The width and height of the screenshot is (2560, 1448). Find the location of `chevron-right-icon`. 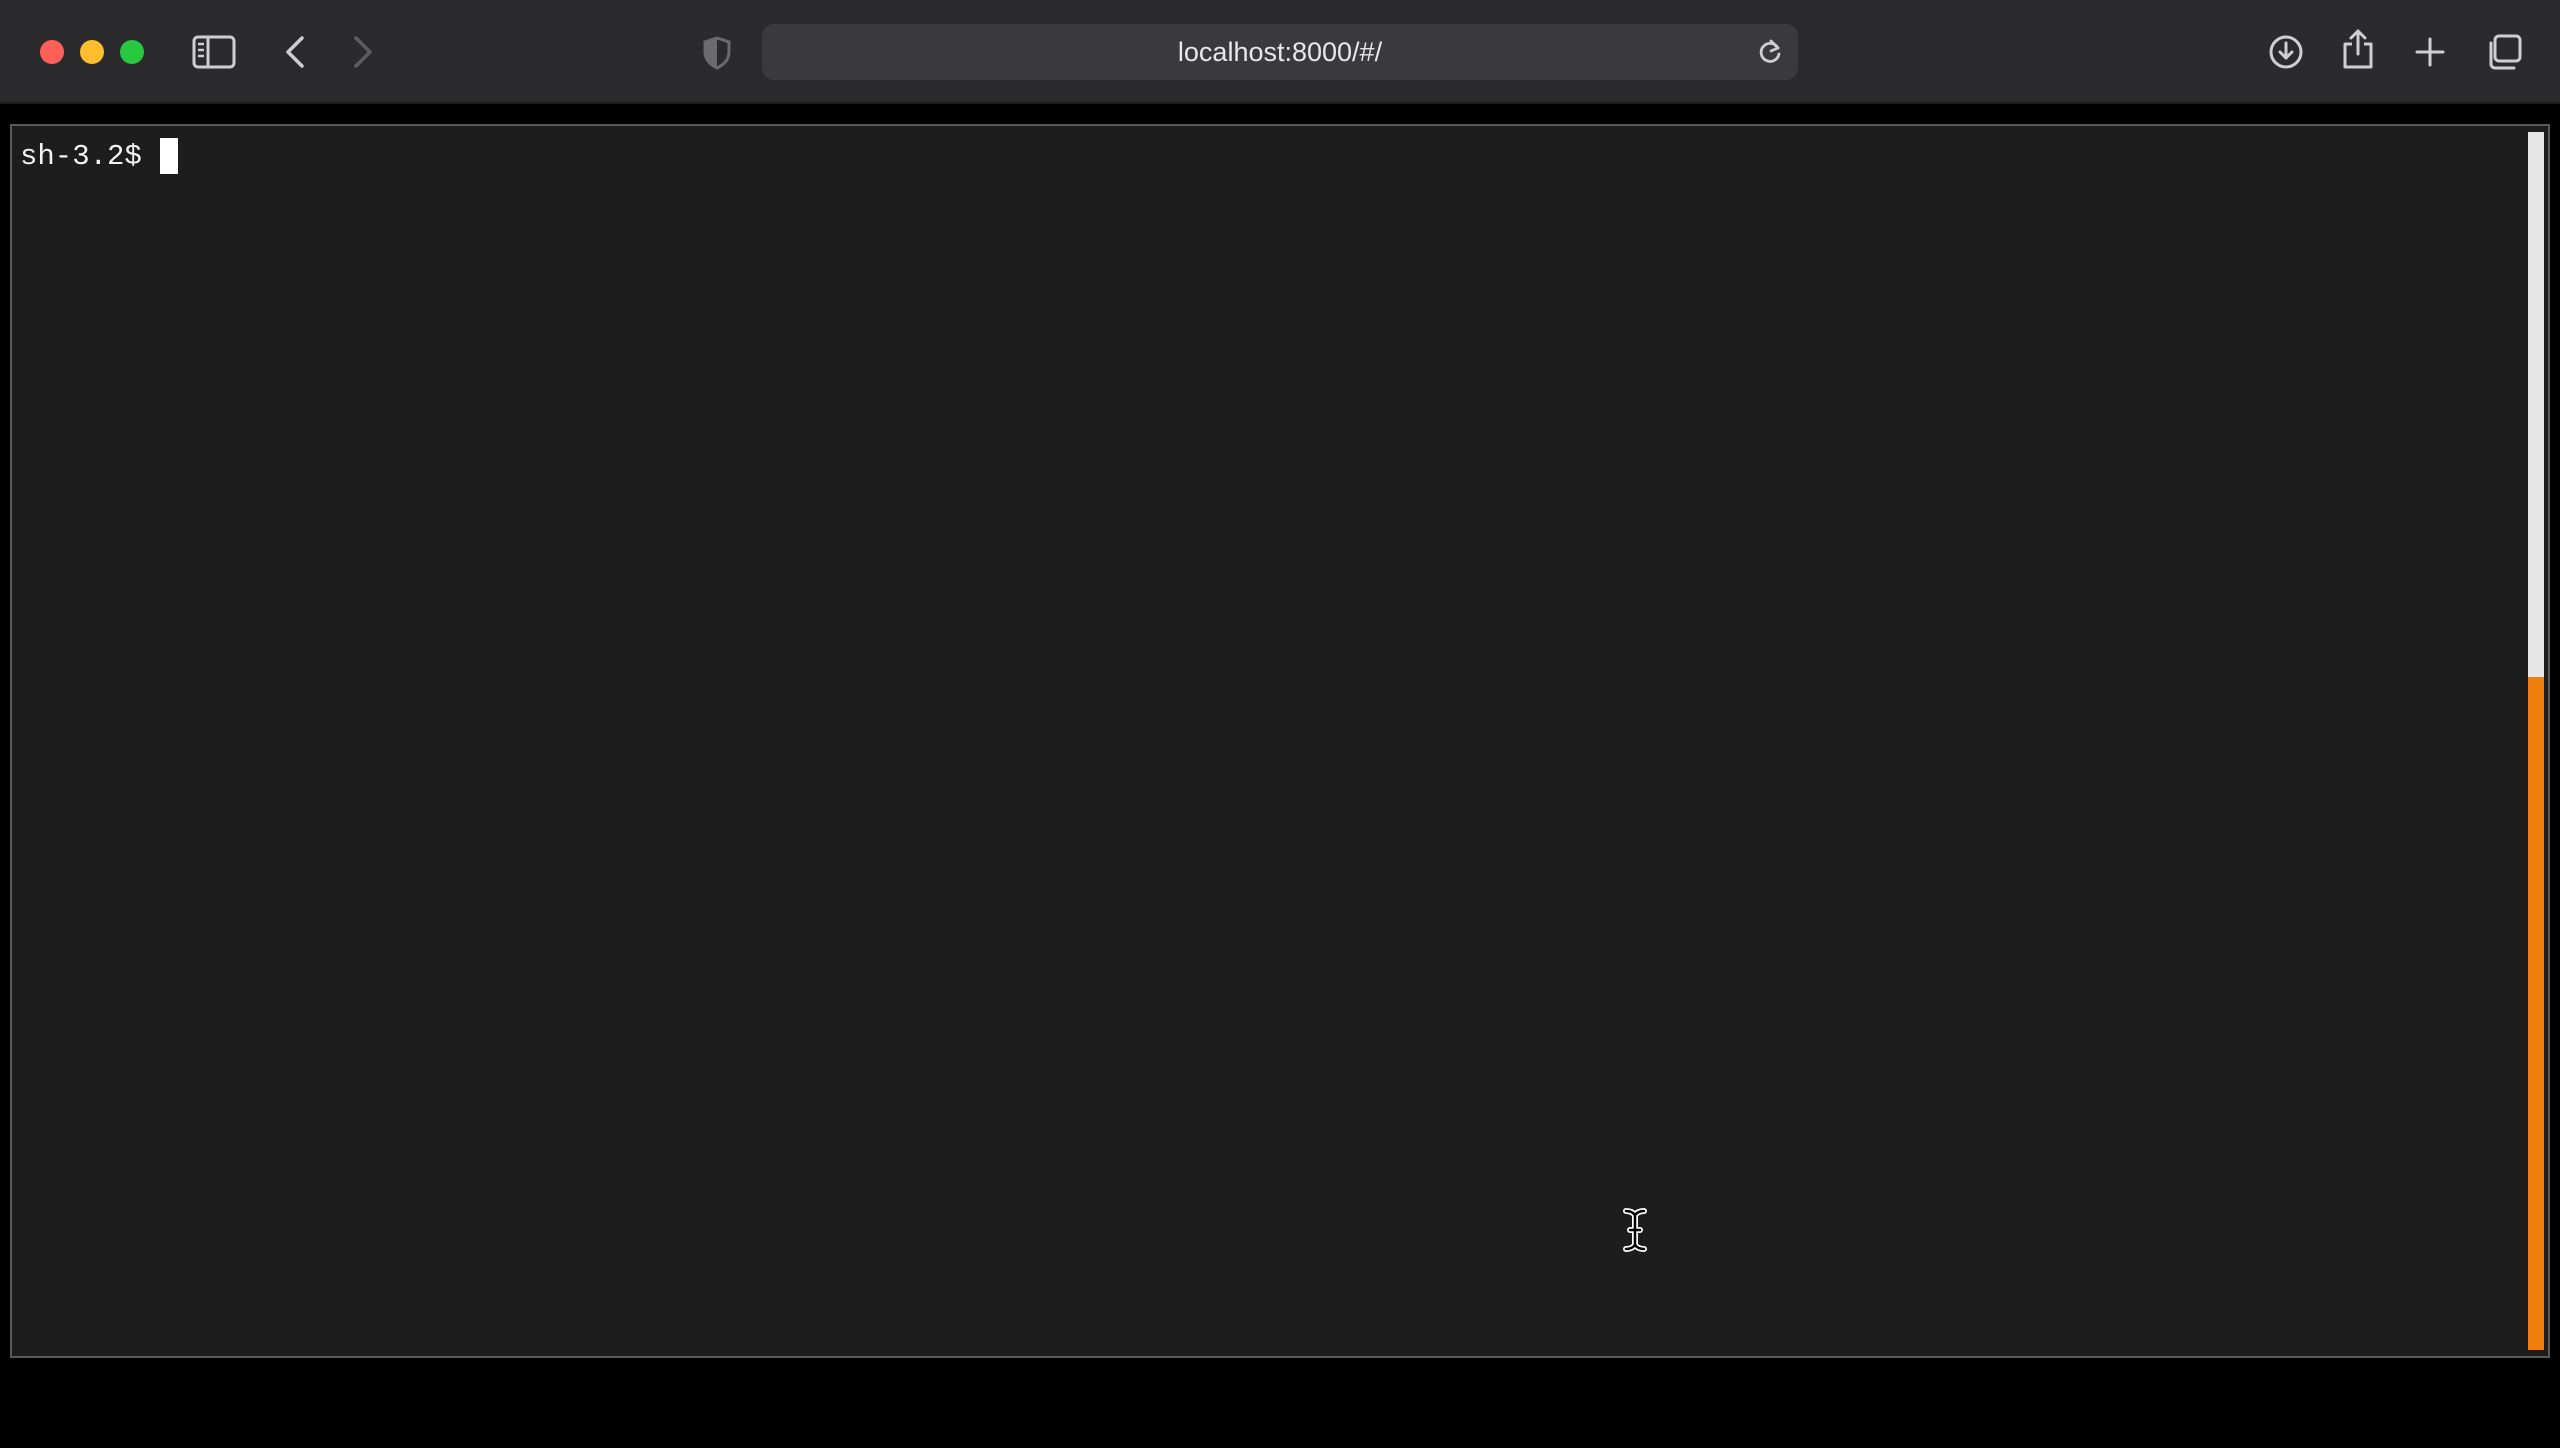

chevron-right-icon is located at coordinates (363, 52).